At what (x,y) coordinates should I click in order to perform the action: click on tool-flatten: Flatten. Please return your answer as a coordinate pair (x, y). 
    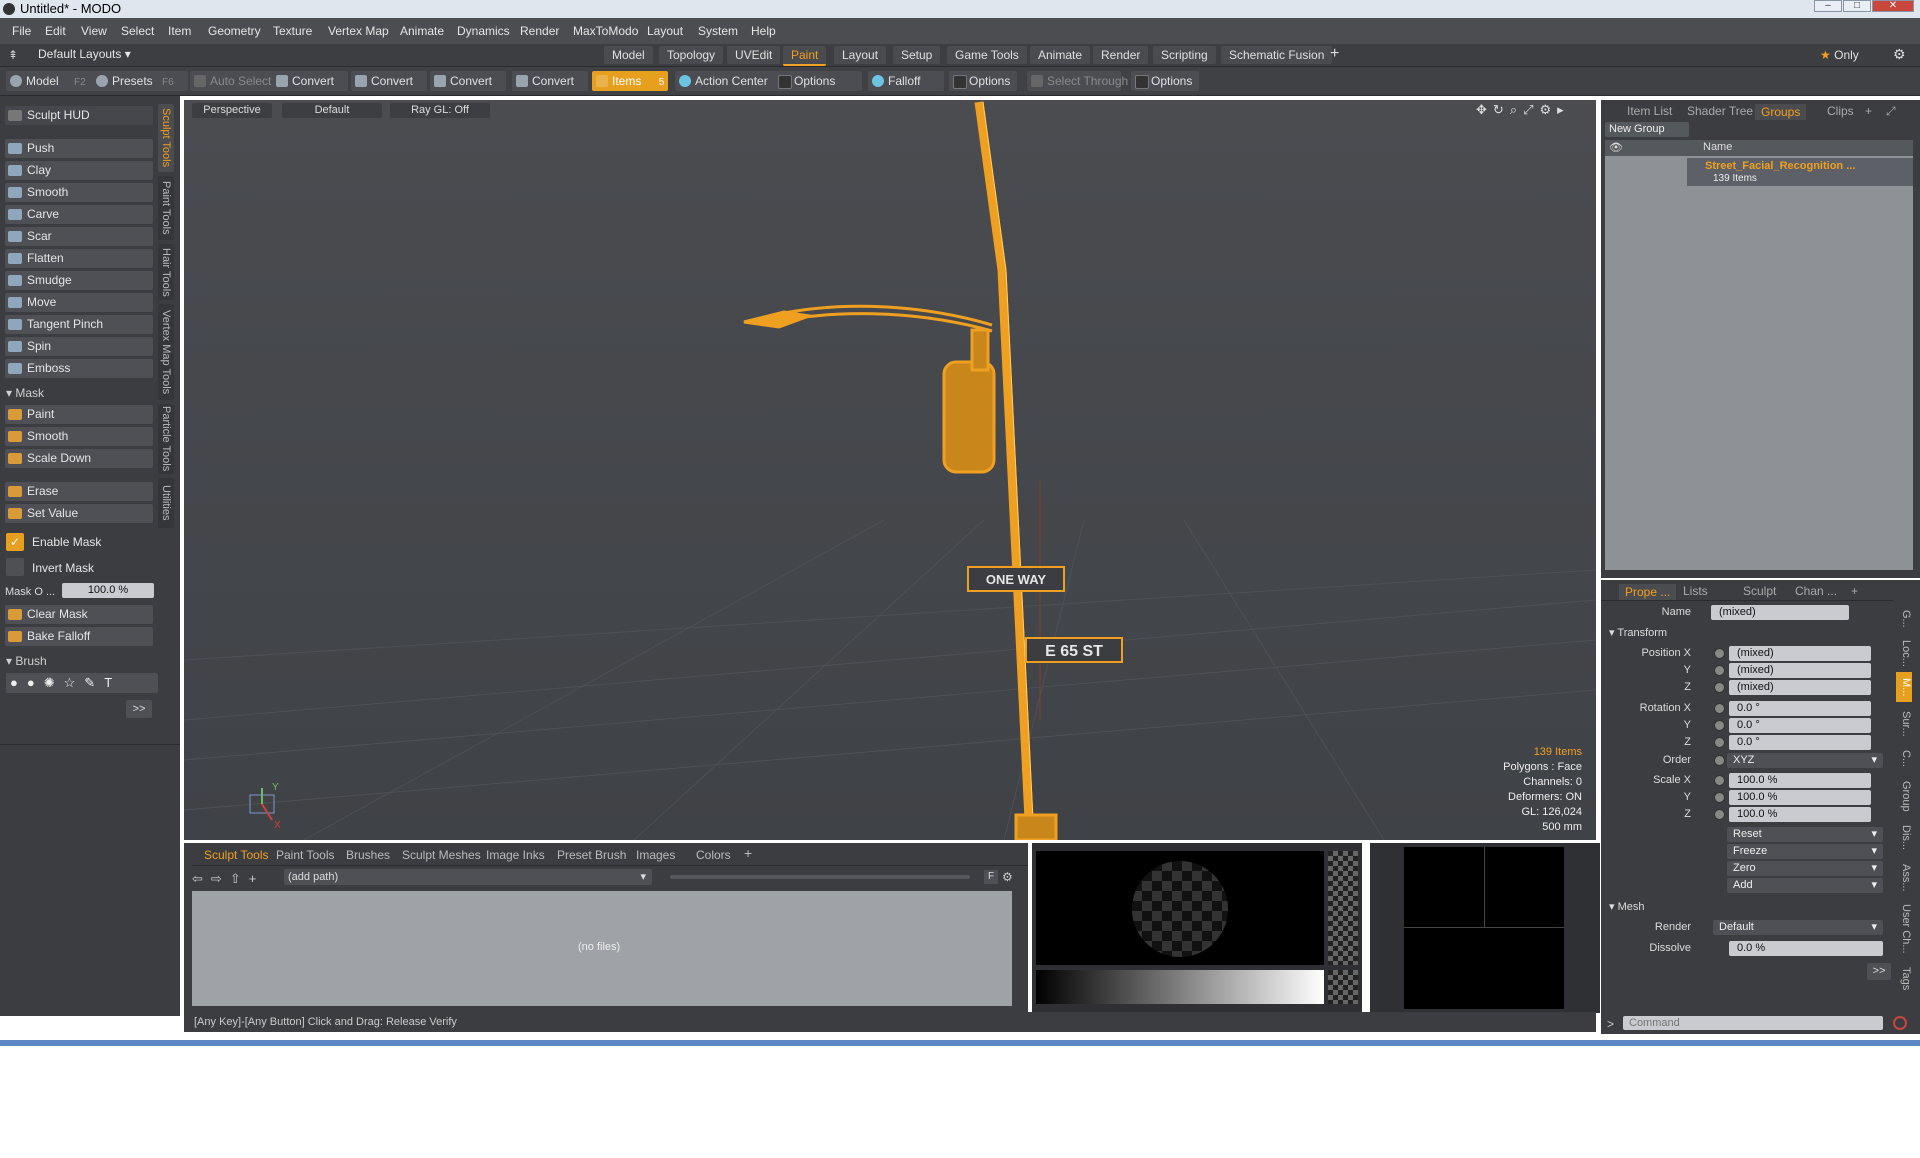
    Looking at the image, I should click on (79, 258).